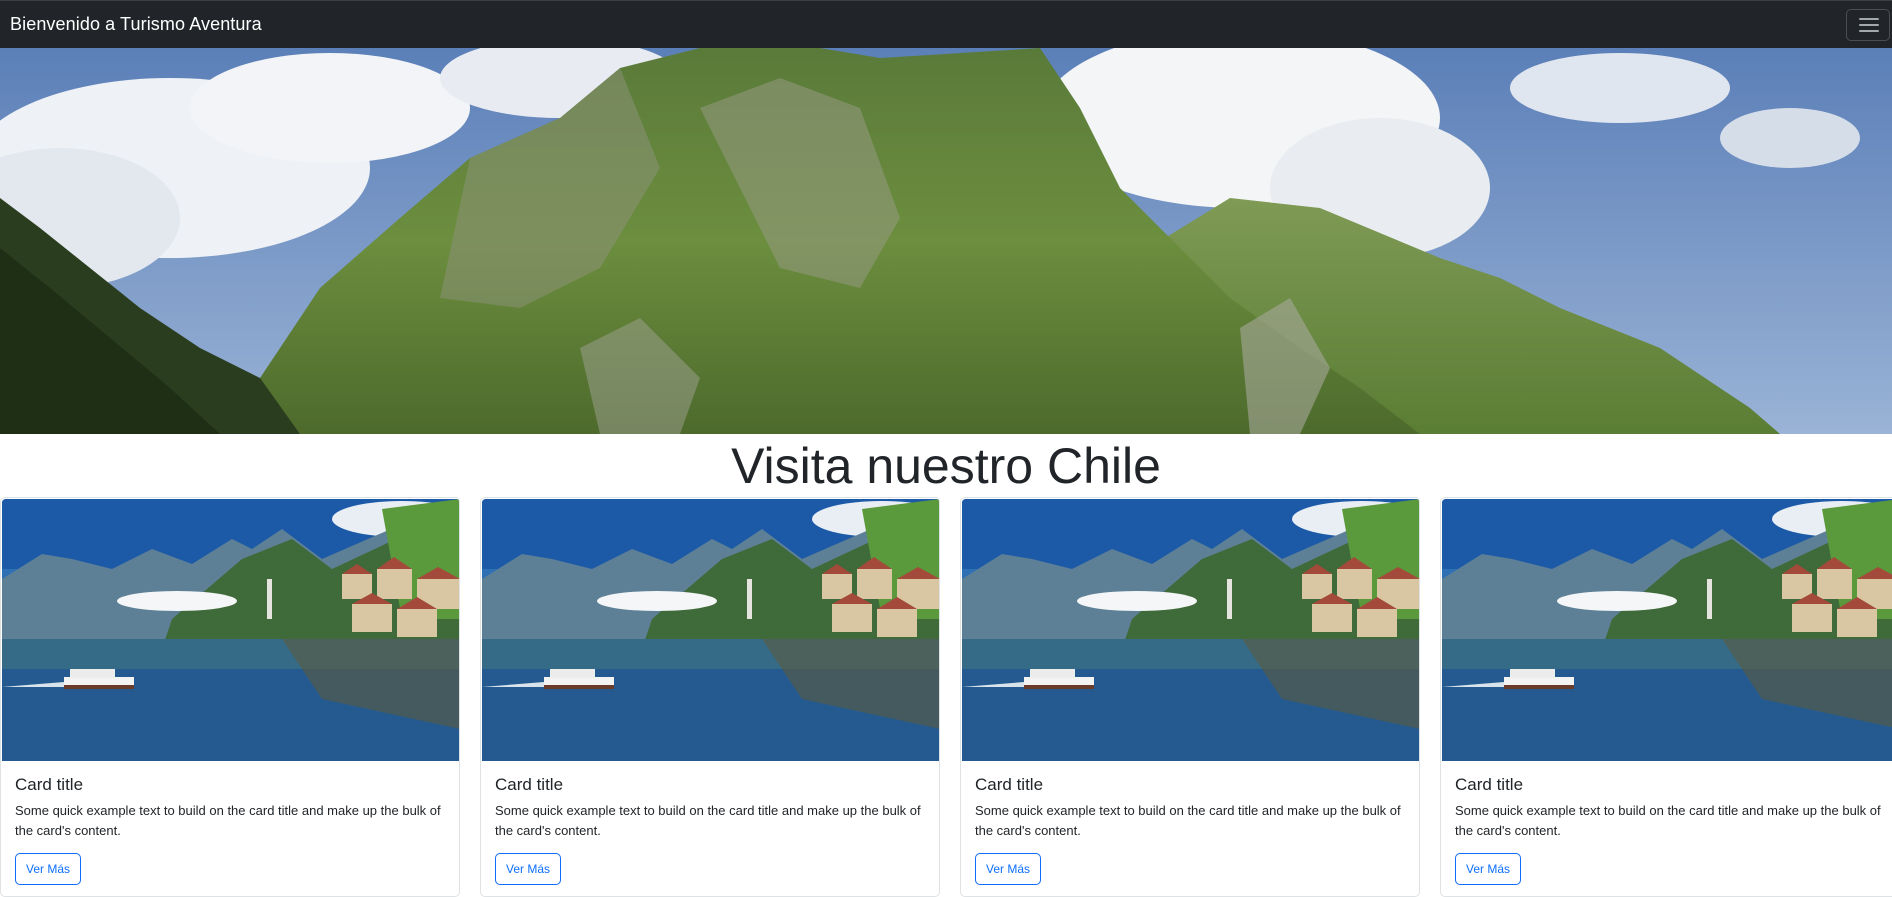 This screenshot has width=1892, height=897. I want to click on navbar: Bienvenido a Turismo Aventura, so click(946, 24).